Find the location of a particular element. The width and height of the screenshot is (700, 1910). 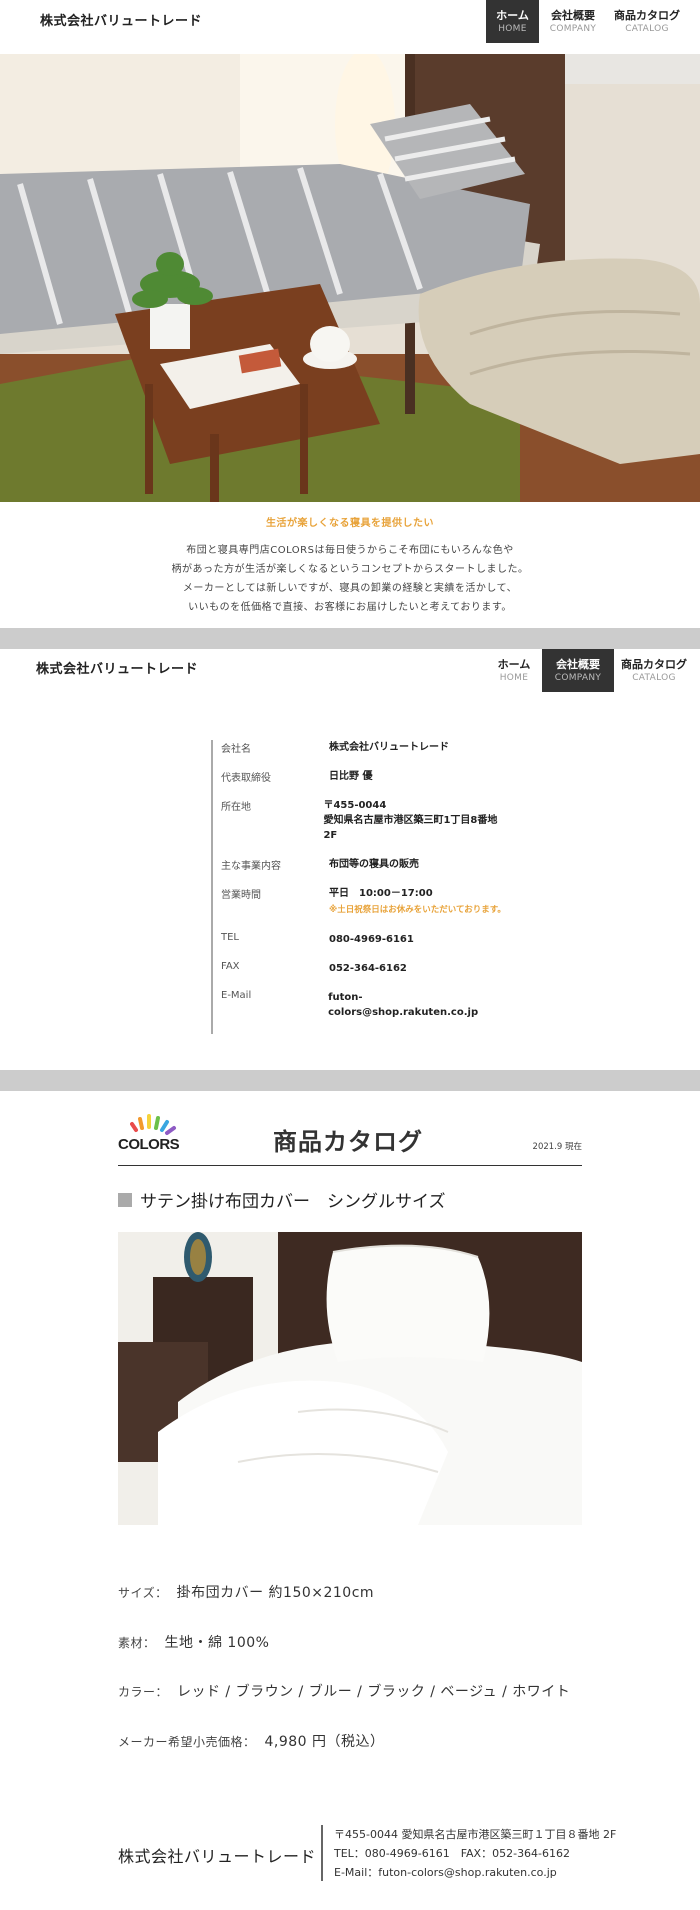

spec-size: サイズ： 掛布団カバー 約150×210cm is located at coordinates (246, 1592).